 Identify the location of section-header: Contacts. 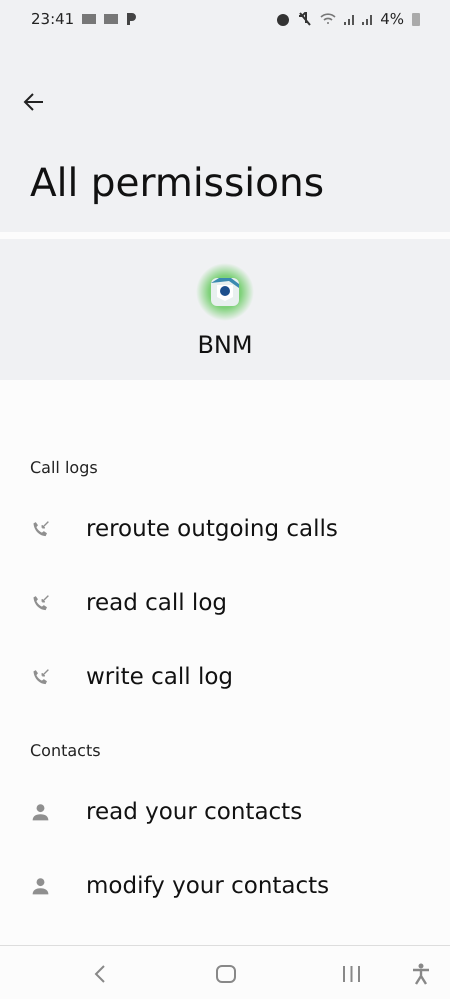
(65, 751).